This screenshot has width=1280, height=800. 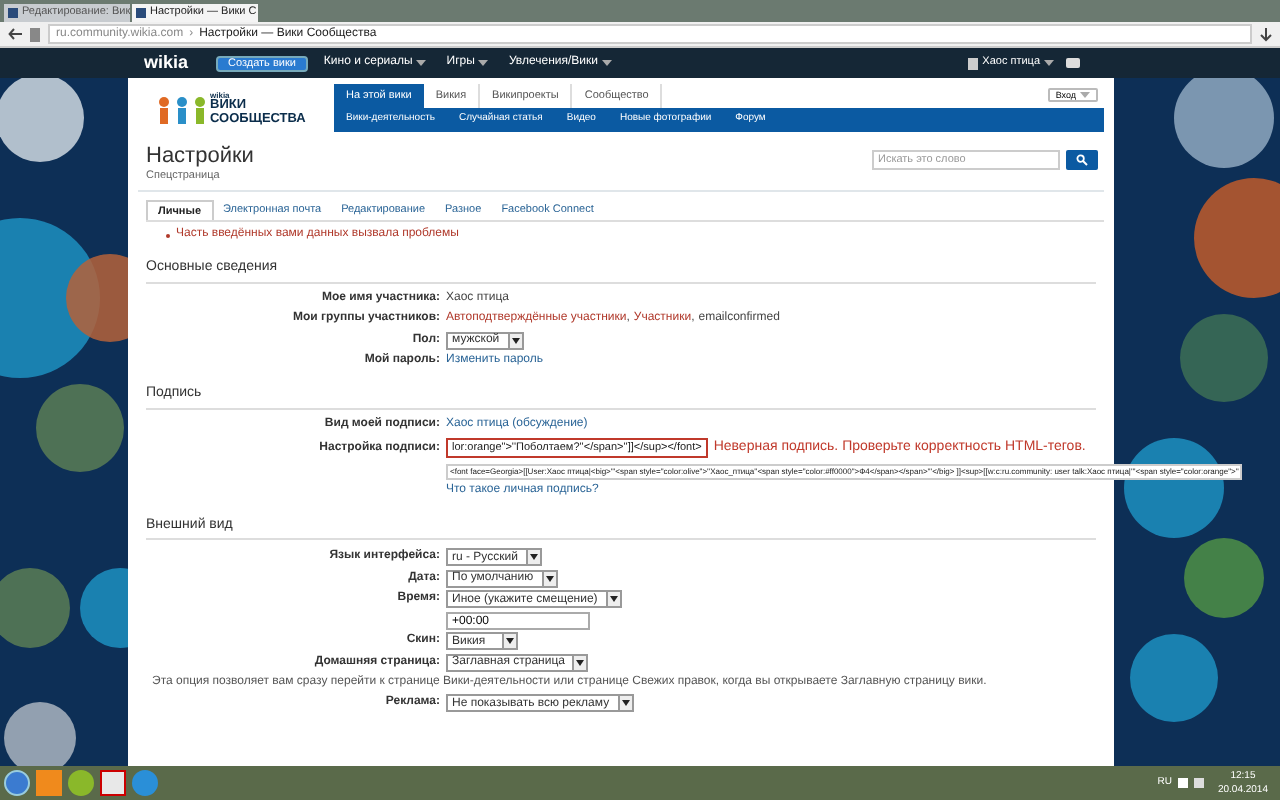 What do you see at coordinates (200, 156) in the screenshot?
I see `page-title: Настройки` at bounding box center [200, 156].